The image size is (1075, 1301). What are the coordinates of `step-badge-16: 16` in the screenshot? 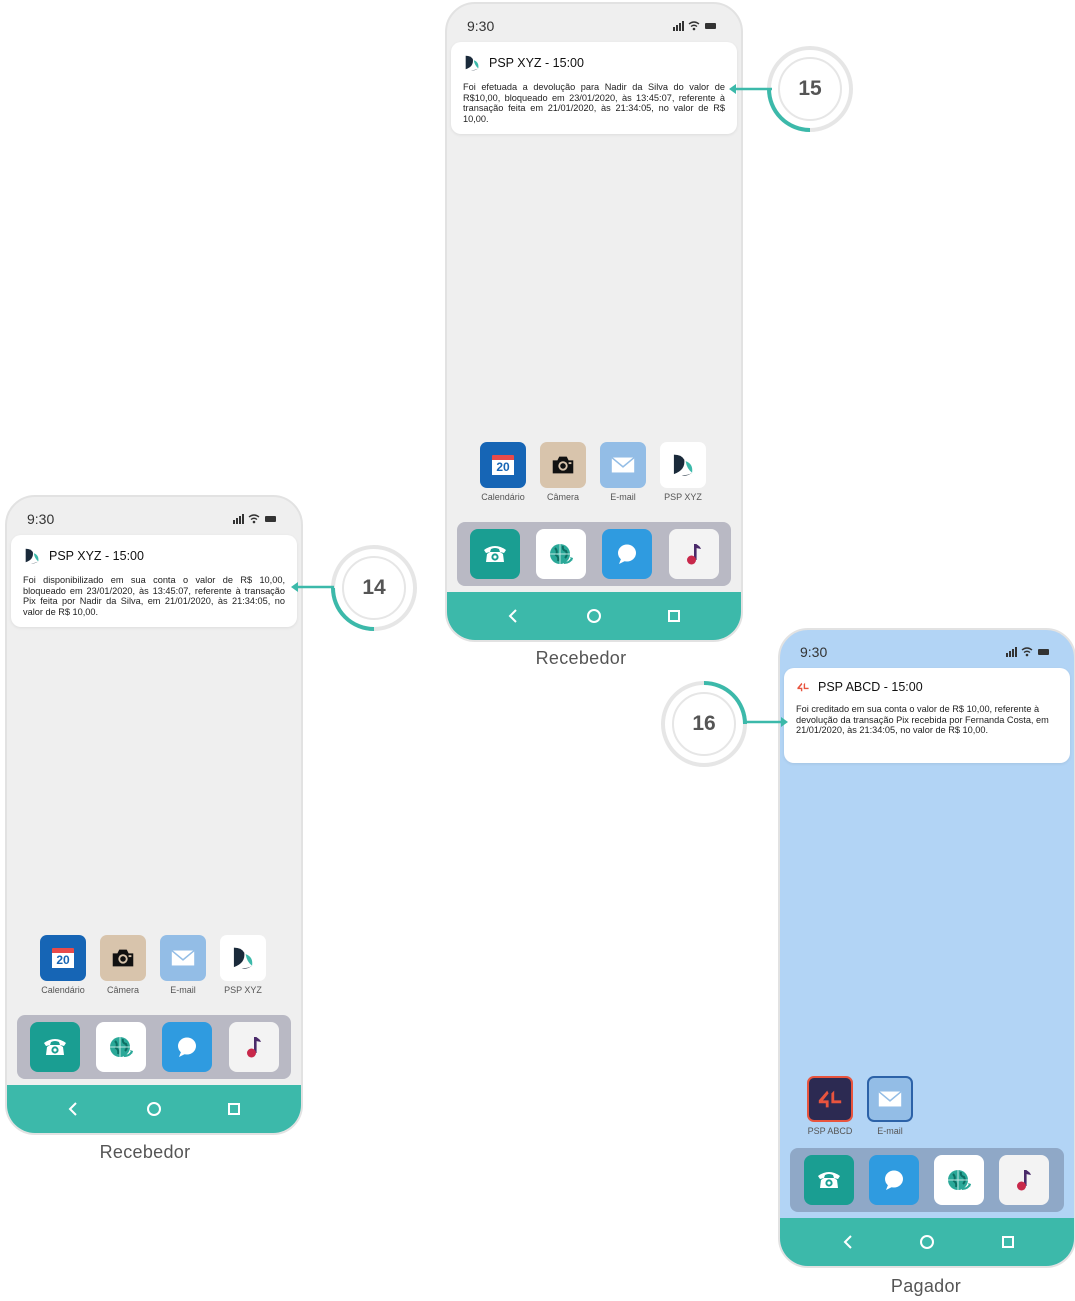 It's located at (704, 724).